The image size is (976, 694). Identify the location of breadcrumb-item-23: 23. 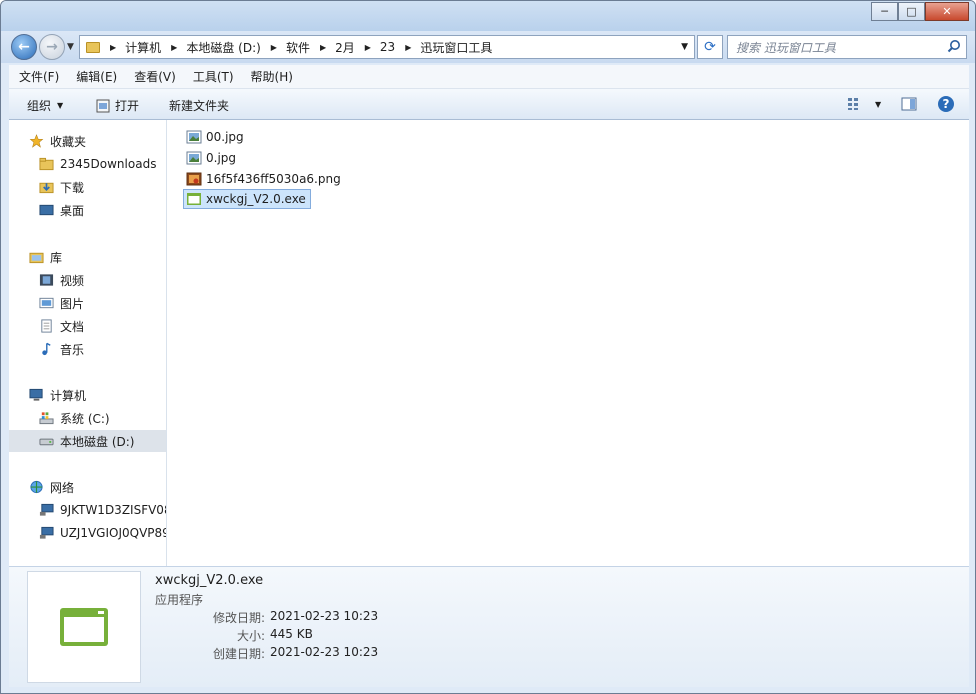
(387, 47).